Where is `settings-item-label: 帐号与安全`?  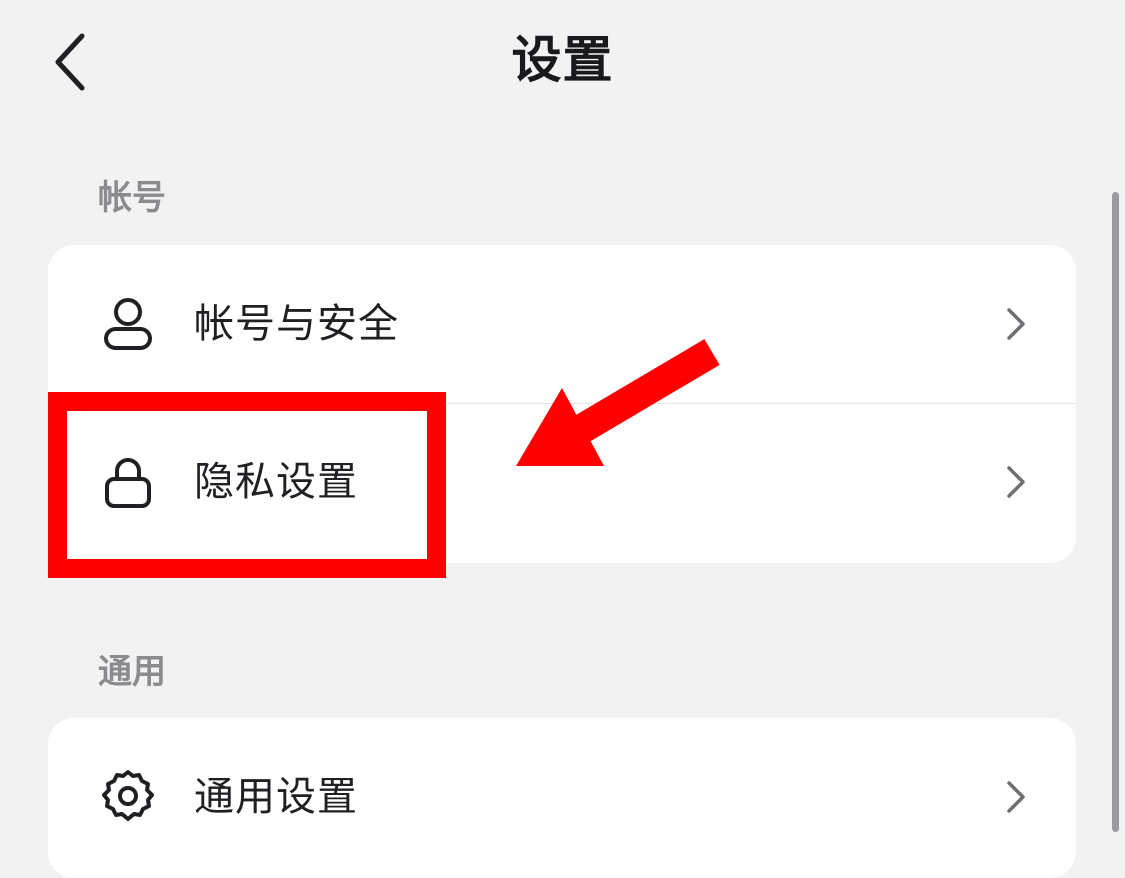 settings-item-label: 帐号与安全 is located at coordinates (296, 324).